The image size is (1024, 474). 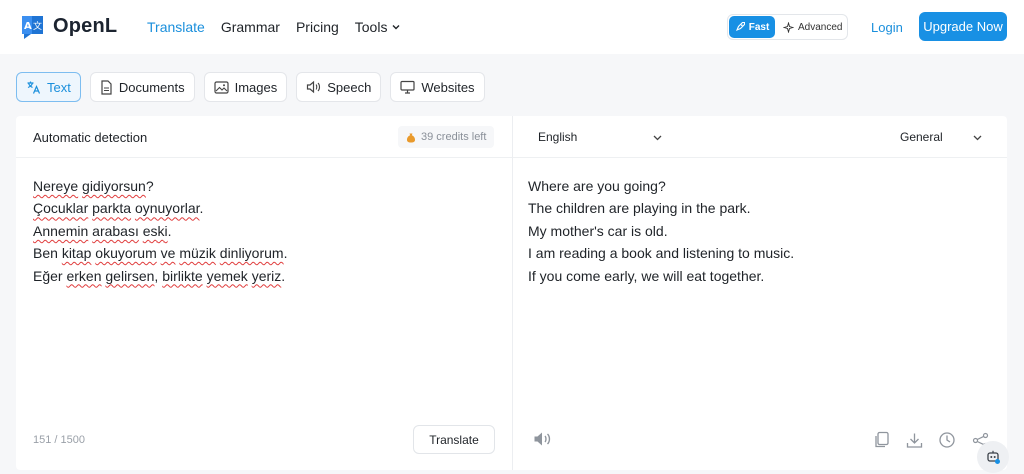 I want to click on assistant-widget-button, so click(x=993, y=457).